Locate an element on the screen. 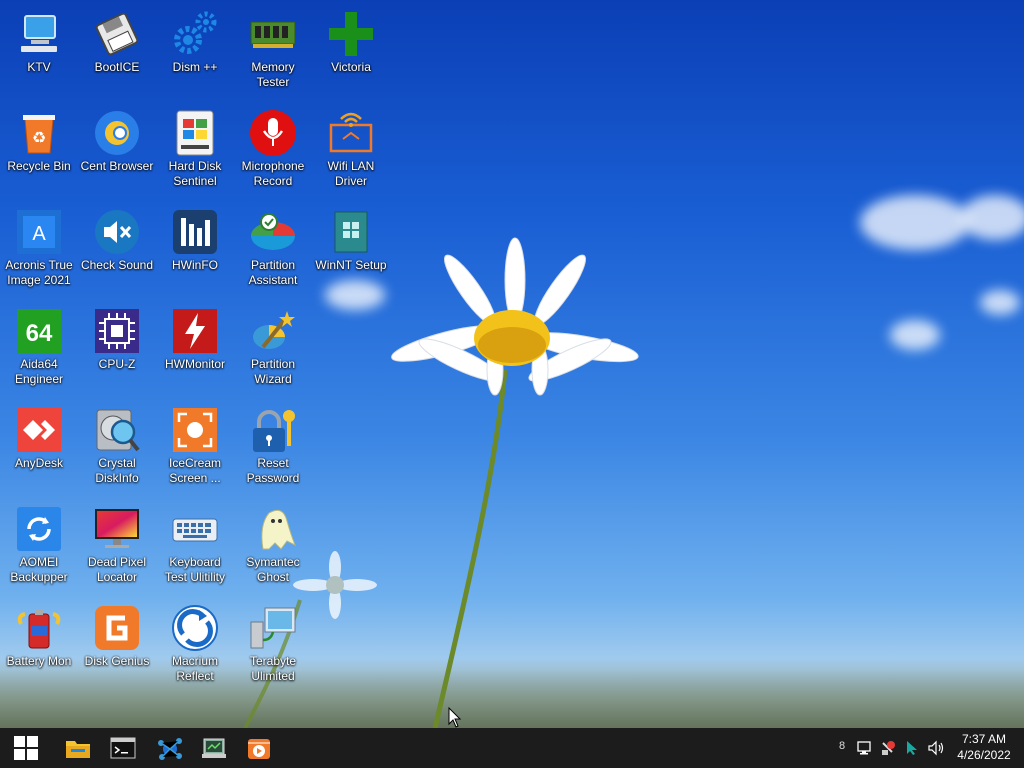 The width and height of the screenshot is (1024, 768). clock-date: 4/26/2022 is located at coordinates (984, 755).